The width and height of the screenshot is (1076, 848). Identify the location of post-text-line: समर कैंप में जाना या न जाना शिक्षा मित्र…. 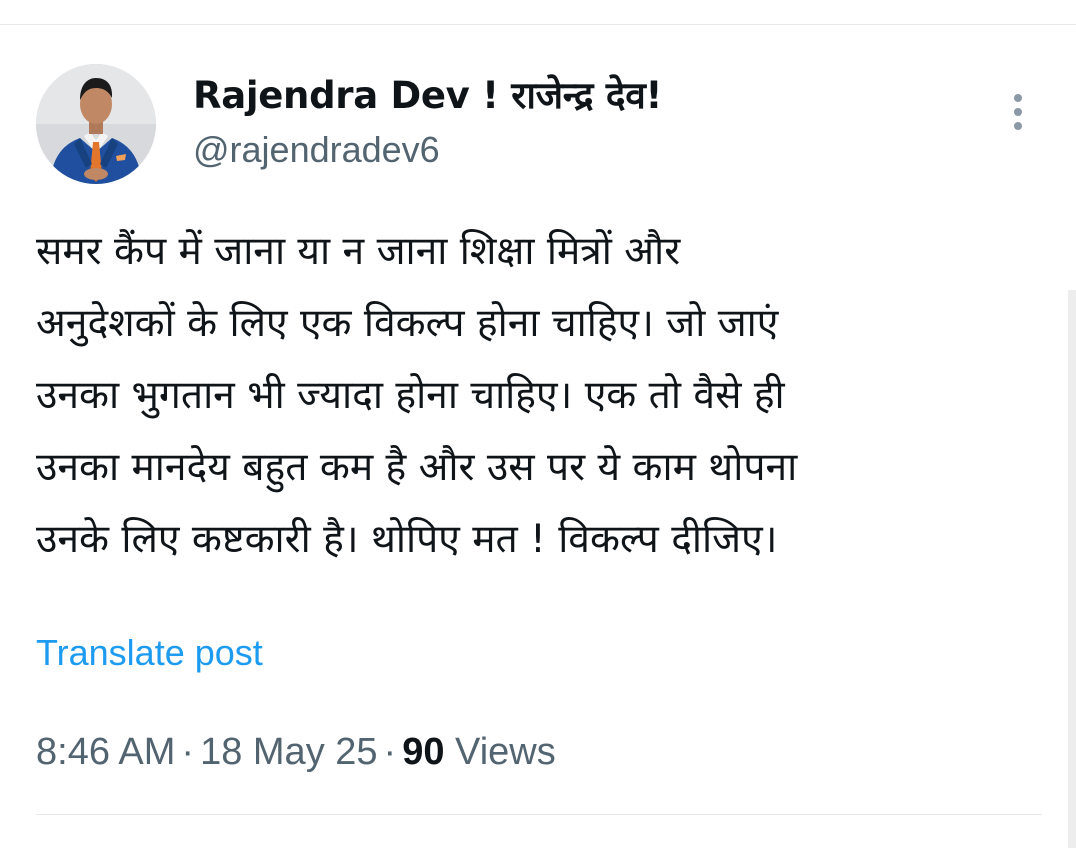
(358, 251).